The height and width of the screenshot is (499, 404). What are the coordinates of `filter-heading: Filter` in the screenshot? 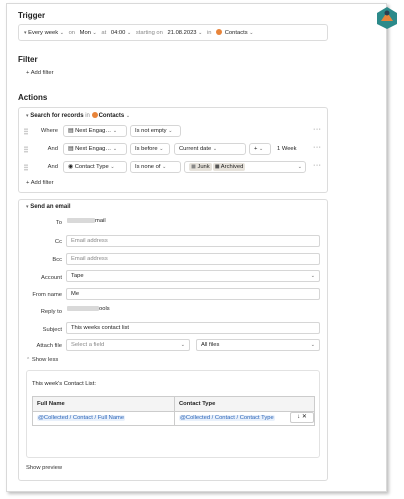 It's located at (28, 59).